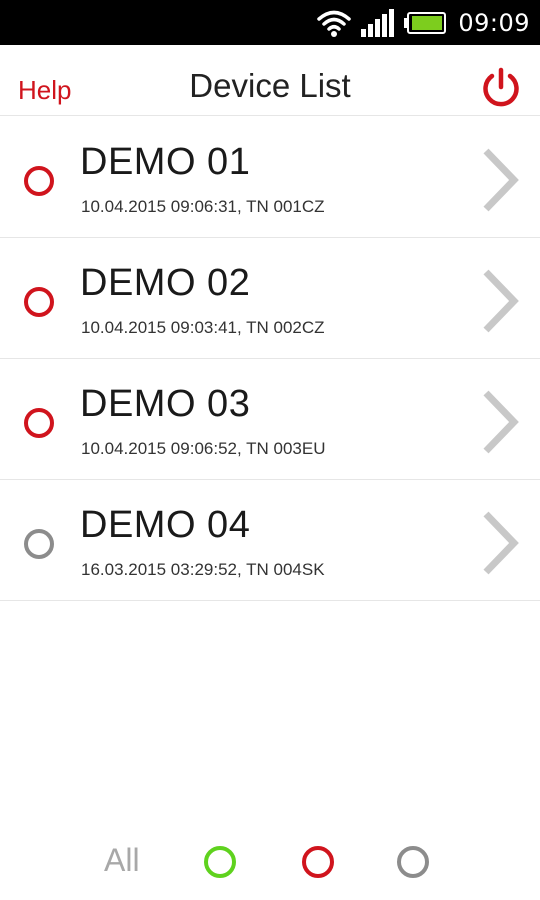 The width and height of the screenshot is (540, 900). Describe the element at coordinates (270, 22) in the screenshot. I see `status-bar: 09:09` at that location.